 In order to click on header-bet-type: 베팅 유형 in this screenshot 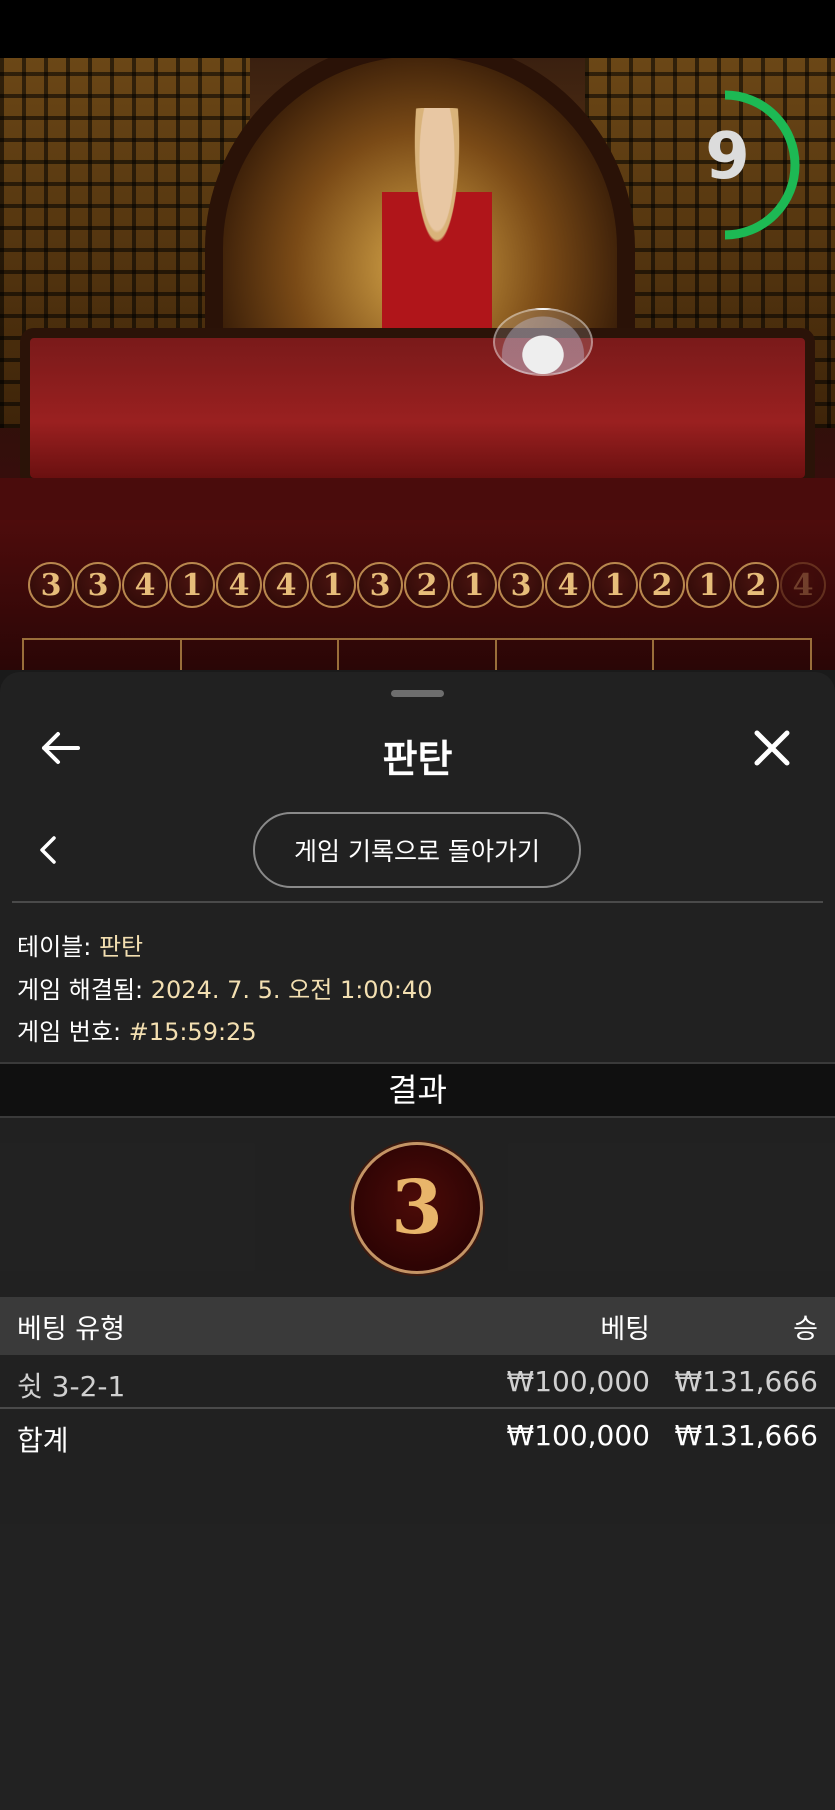, I will do `click(71, 1329)`.